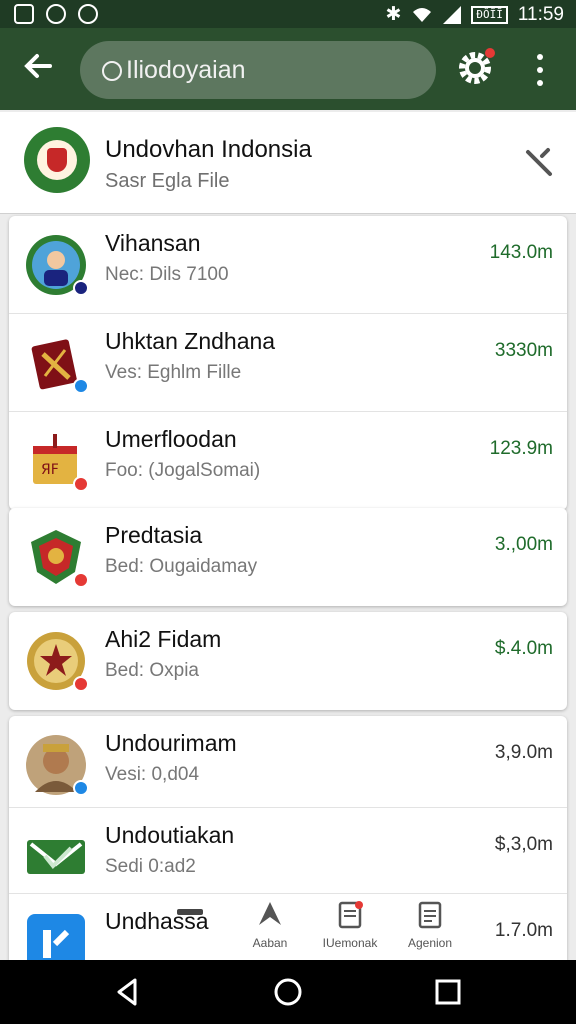 The width and height of the screenshot is (576, 1024). I want to click on list-item: Uhktan Zndhana Ves: Eghlm Fille 3330m, so click(288, 363).